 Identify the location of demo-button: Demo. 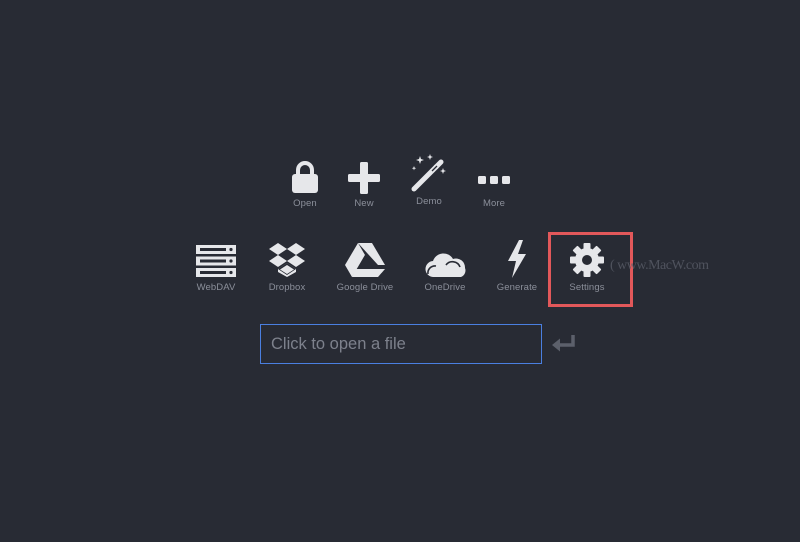
(429, 179).